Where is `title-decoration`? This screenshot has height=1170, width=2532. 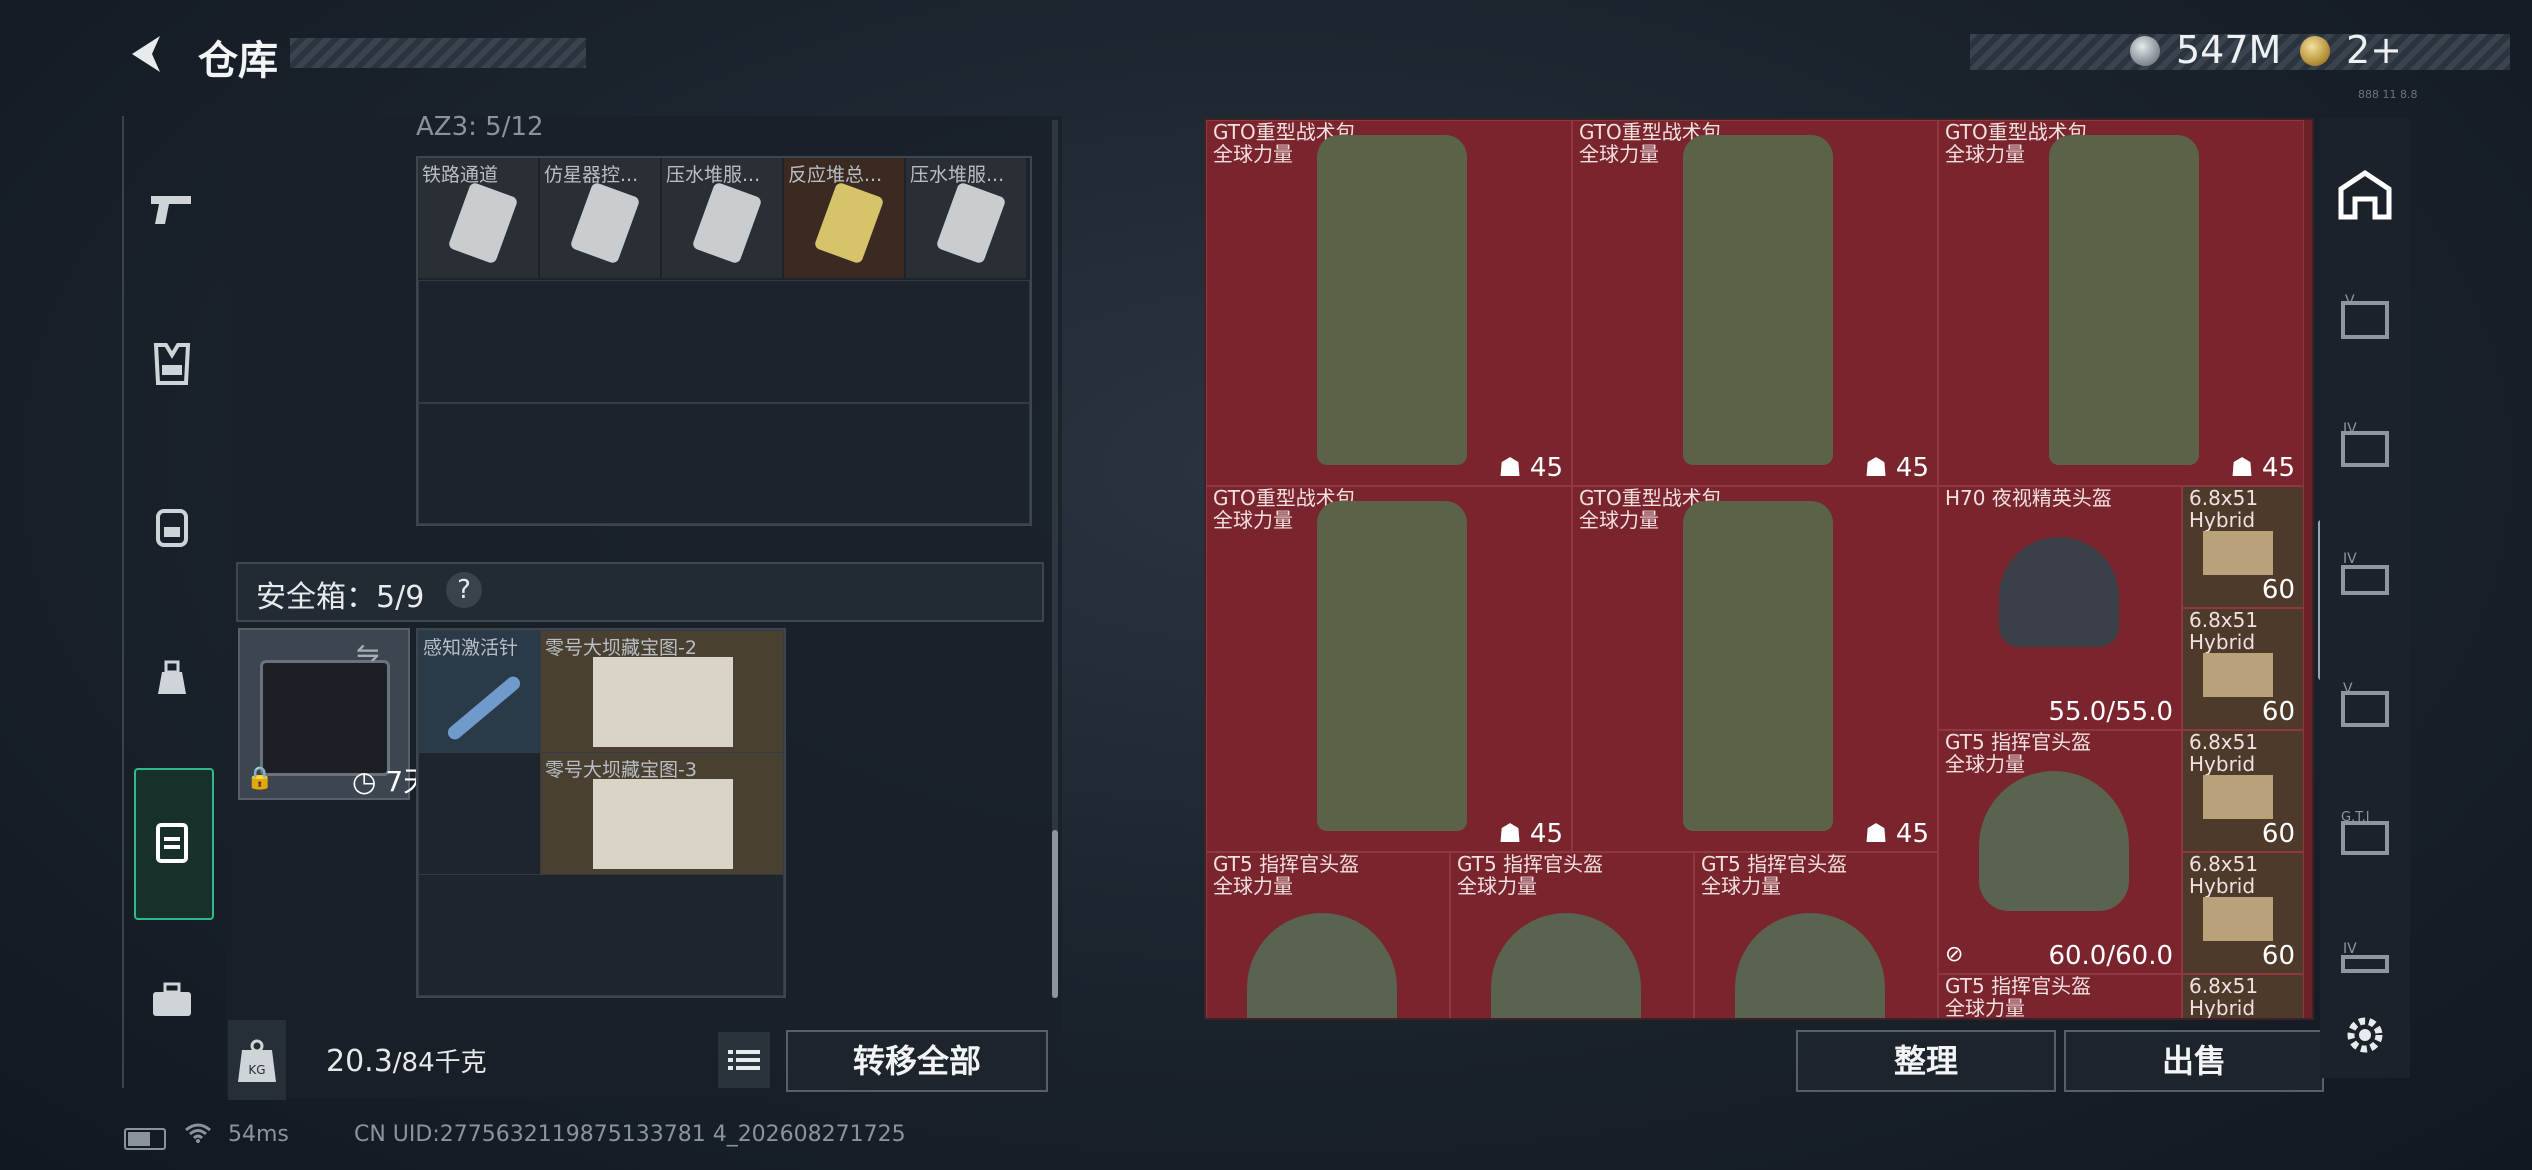 title-decoration is located at coordinates (438, 53).